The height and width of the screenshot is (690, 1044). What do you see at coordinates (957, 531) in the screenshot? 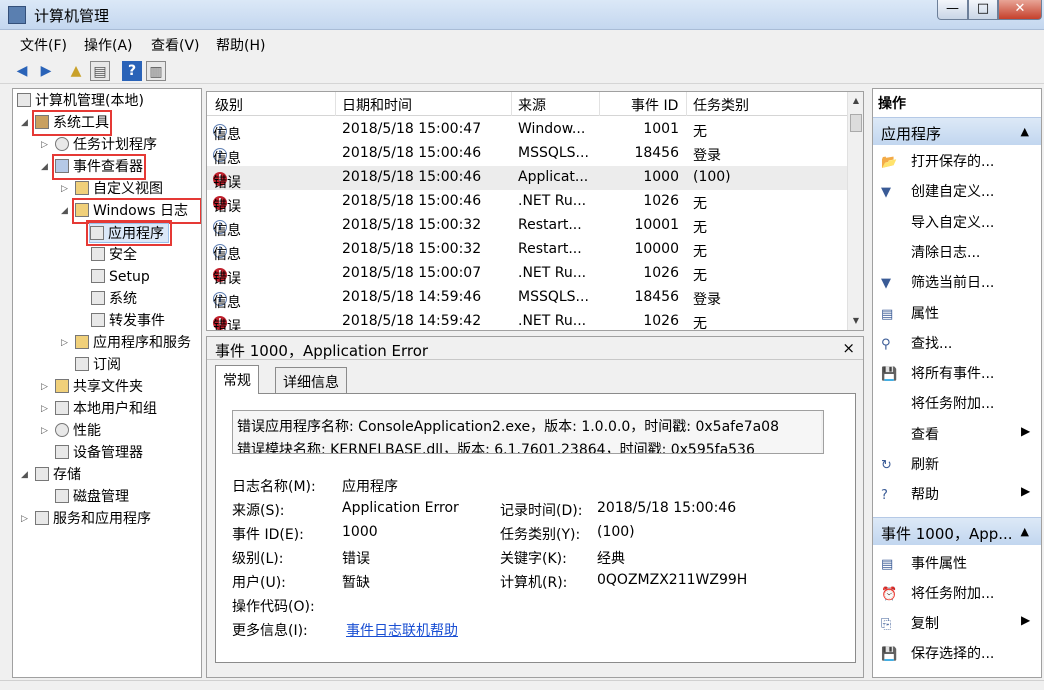
I see `actions-section-event: 事件 1000，App... ▲` at bounding box center [957, 531].